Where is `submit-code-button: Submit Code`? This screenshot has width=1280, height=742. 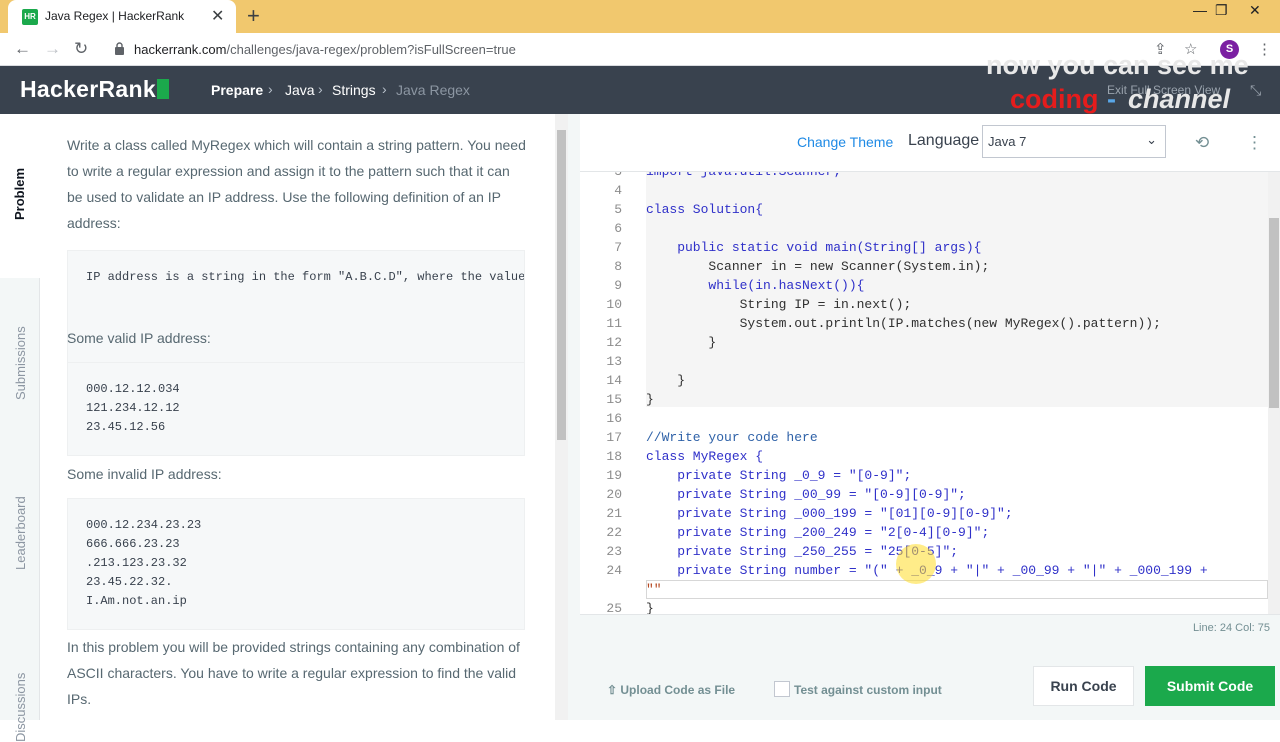 submit-code-button: Submit Code is located at coordinates (1210, 686).